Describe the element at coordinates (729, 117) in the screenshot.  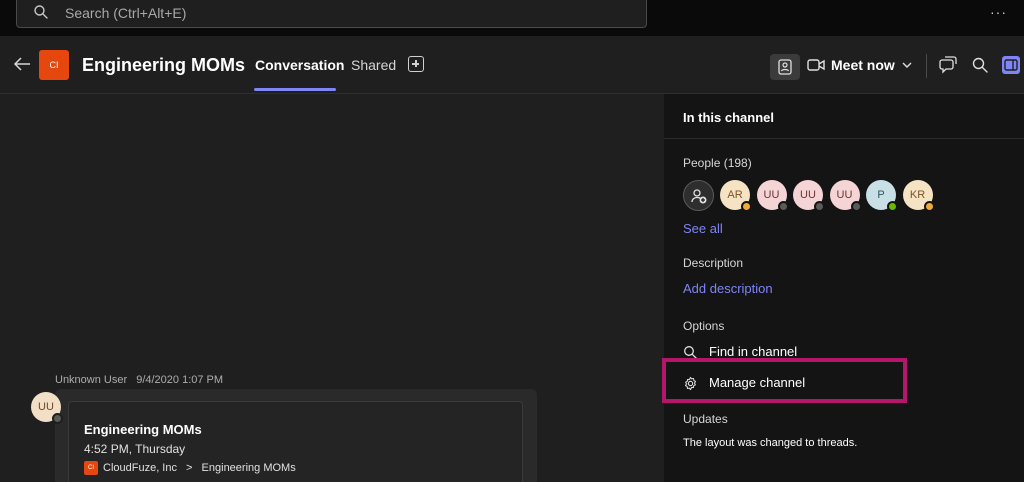
I see `panel-title: In this channel` at that location.